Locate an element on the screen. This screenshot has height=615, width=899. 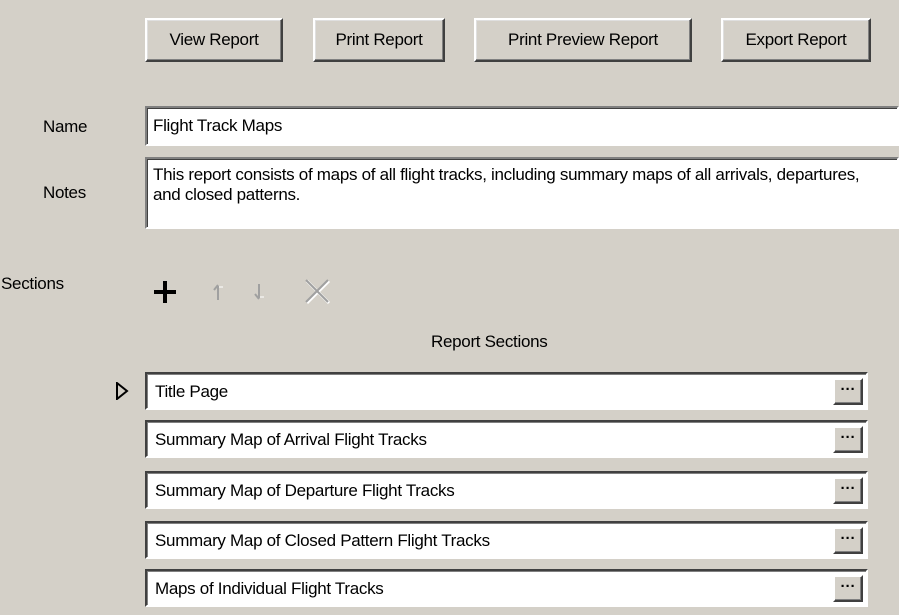
view-report-button: View Report is located at coordinates (214, 40).